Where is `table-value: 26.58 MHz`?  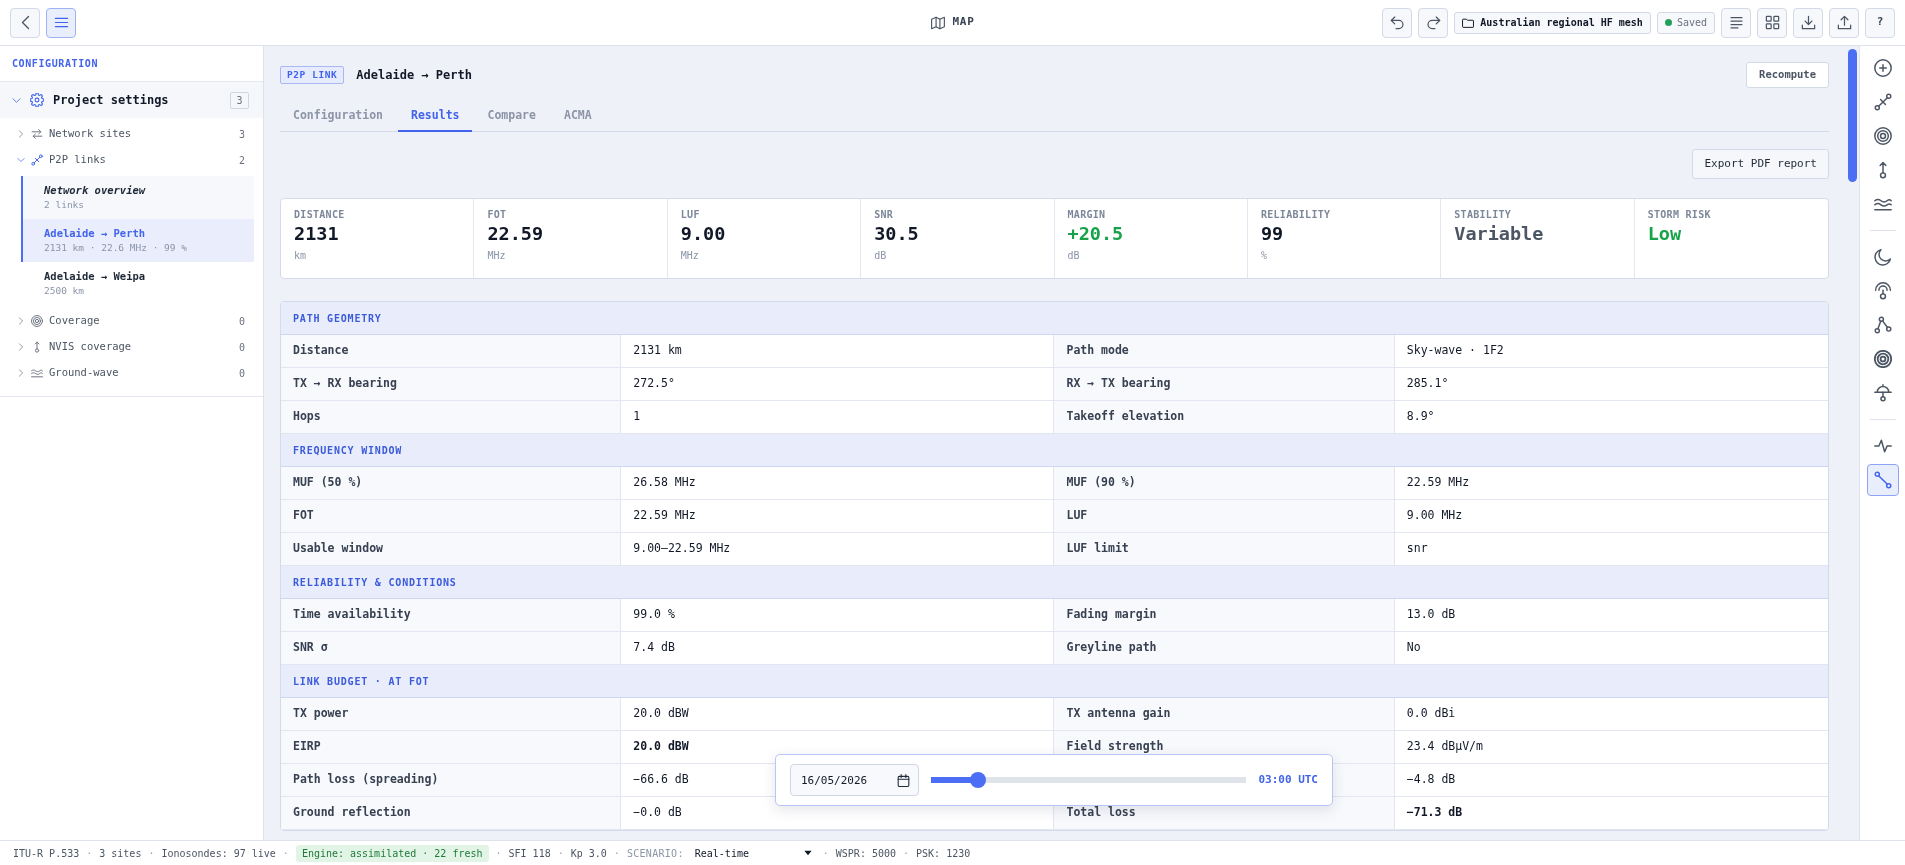 table-value: 26.58 MHz is located at coordinates (838, 483).